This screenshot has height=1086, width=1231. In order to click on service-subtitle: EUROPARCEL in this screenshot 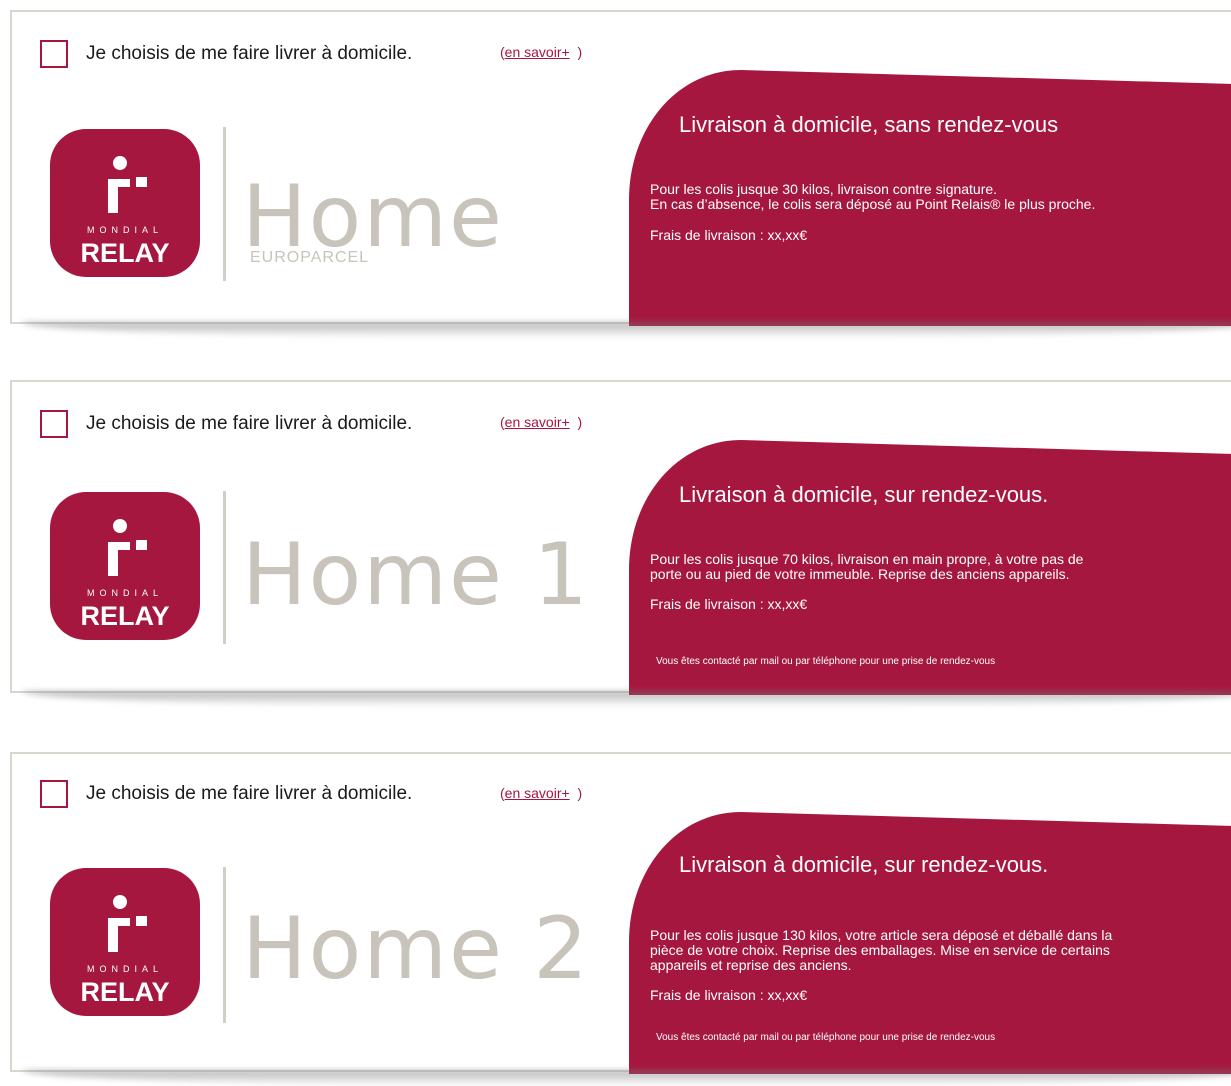, I will do `click(310, 257)`.